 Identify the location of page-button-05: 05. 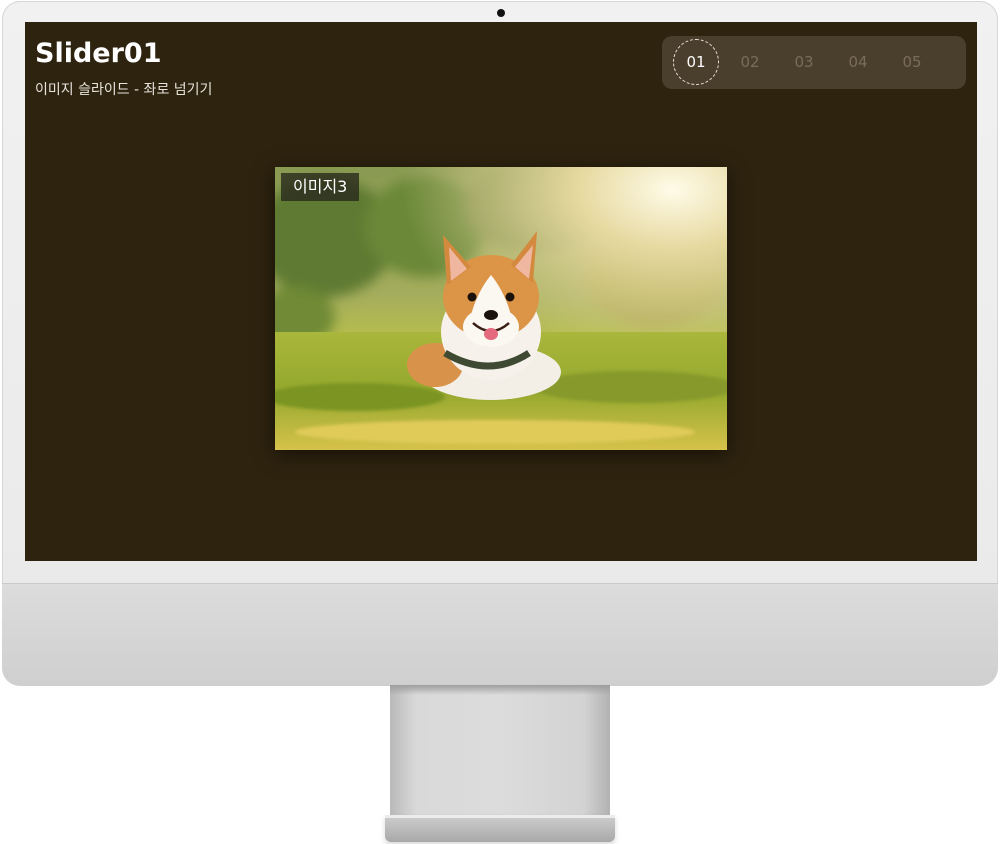
(912, 62).